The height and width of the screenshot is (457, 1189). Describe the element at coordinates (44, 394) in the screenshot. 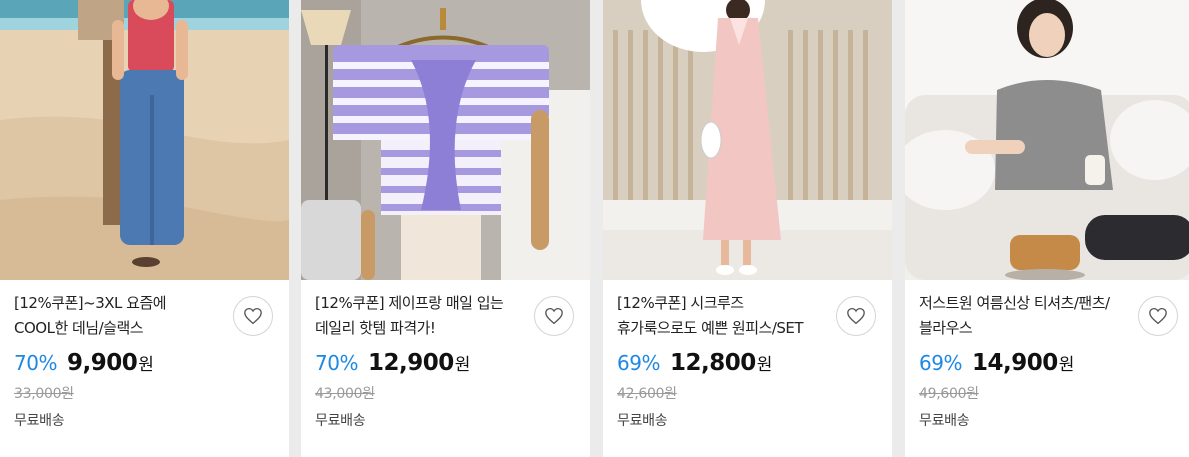

I see `original-price: 33,000원` at that location.